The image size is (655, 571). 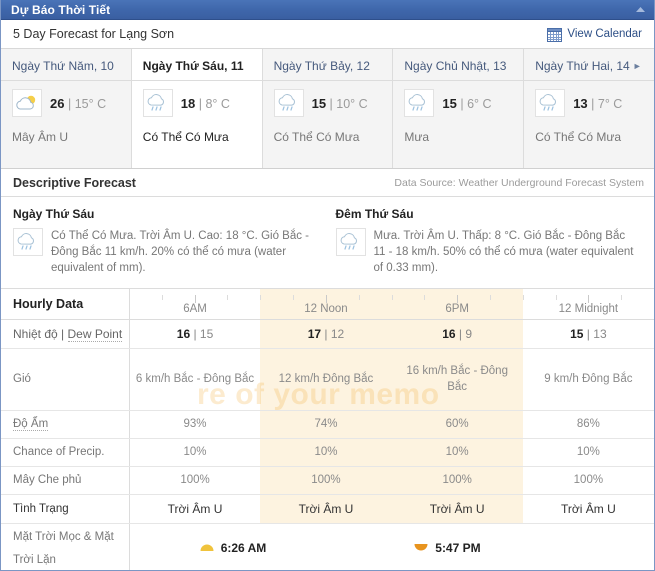 I want to click on window-titlebar: Dự Báo Thời Tiết, so click(x=327, y=10).